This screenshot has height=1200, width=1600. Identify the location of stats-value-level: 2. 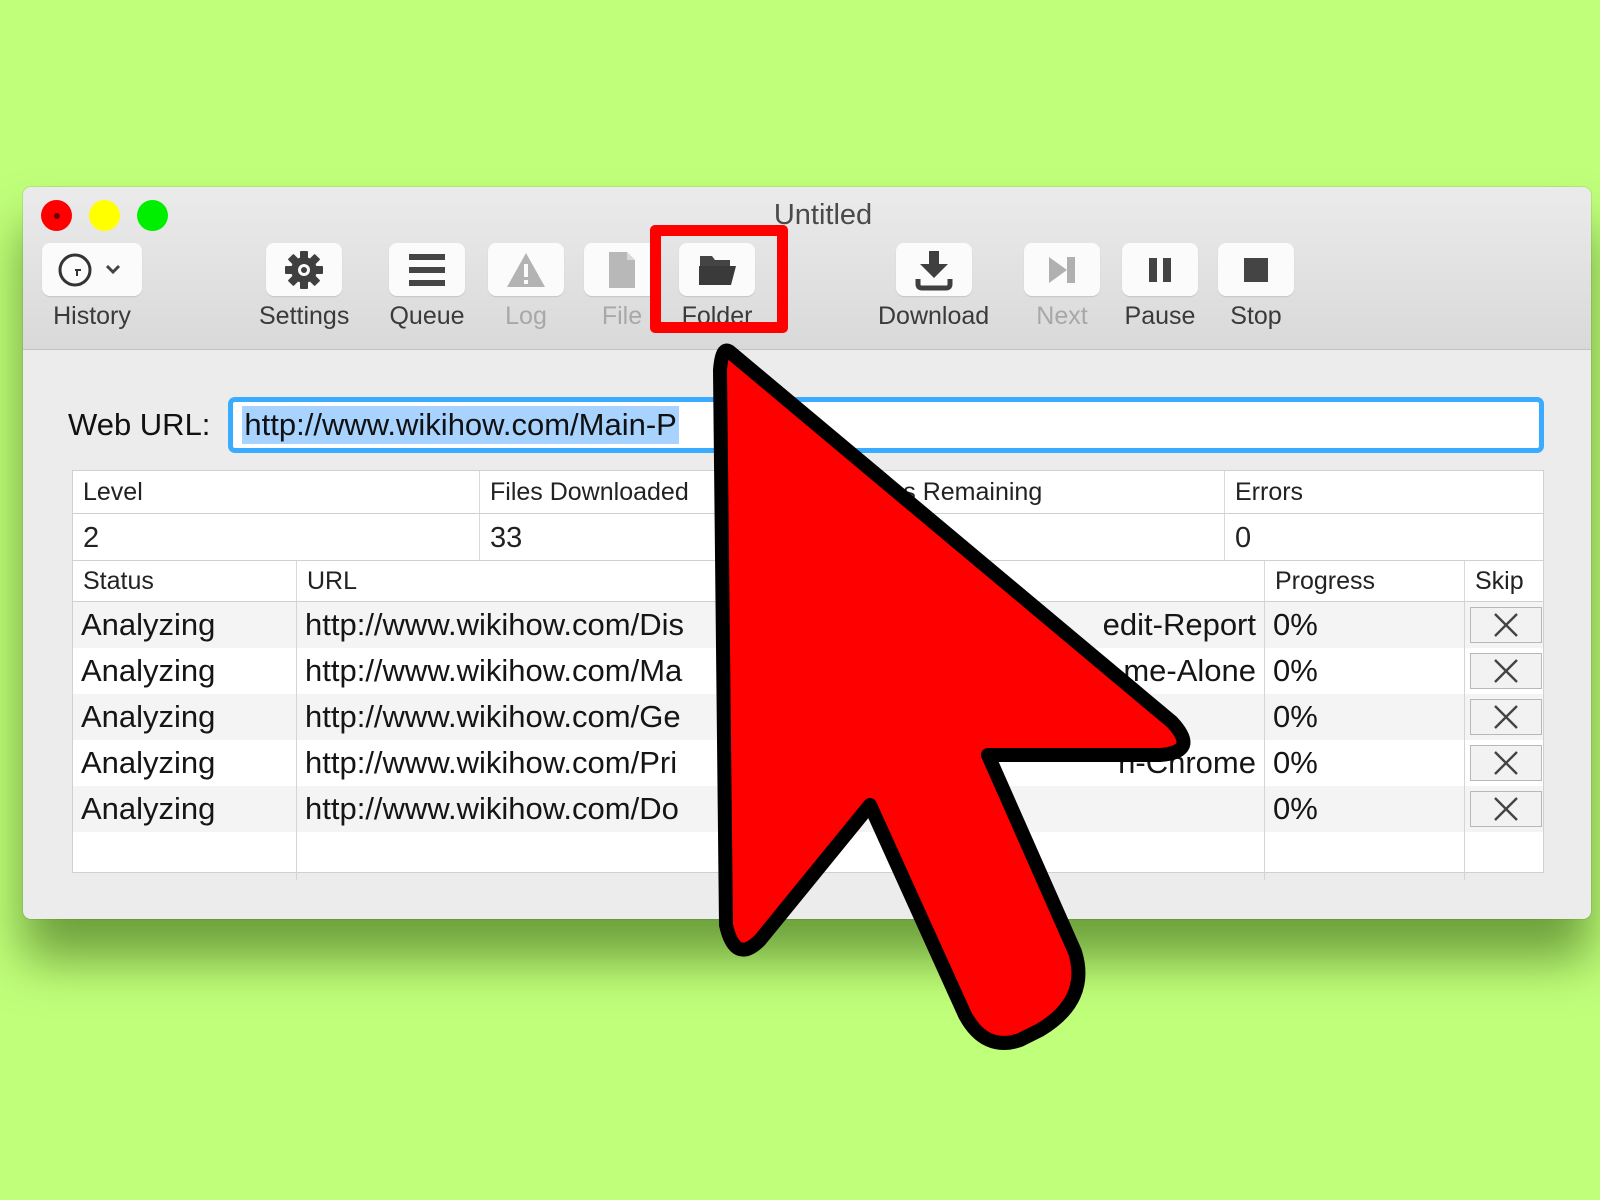
(276, 538).